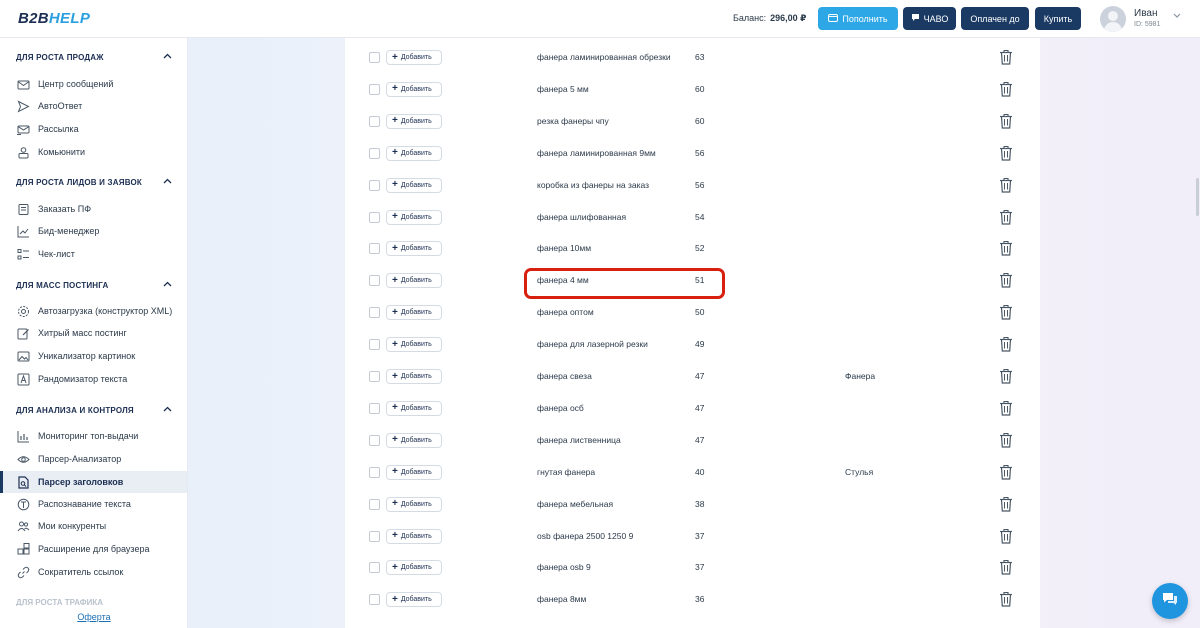 This screenshot has width=1200, height=628. Describe the element at coordinates (1113, 19) in the screenshot. I see `avatar` at that location.